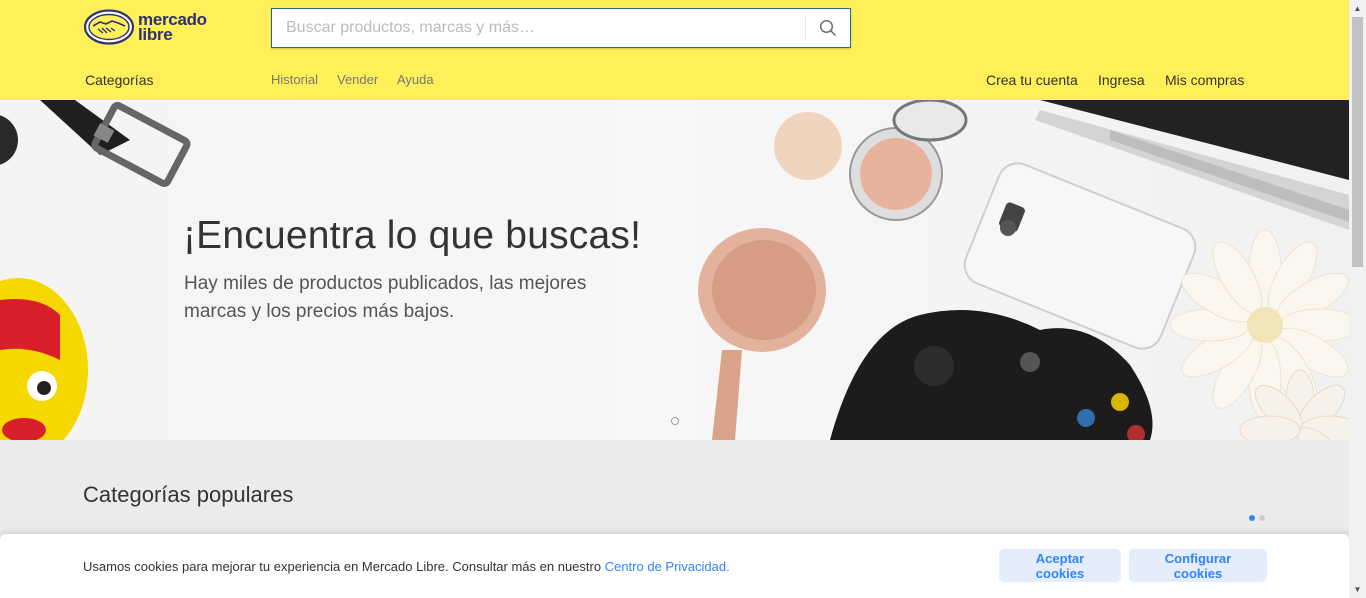 The image size is (1366, 598). What do you see at coordinates (1204, 80) in the screenshot?
I see `nav-my-purchases: Mis compras` at bounding box center [1204, 80].